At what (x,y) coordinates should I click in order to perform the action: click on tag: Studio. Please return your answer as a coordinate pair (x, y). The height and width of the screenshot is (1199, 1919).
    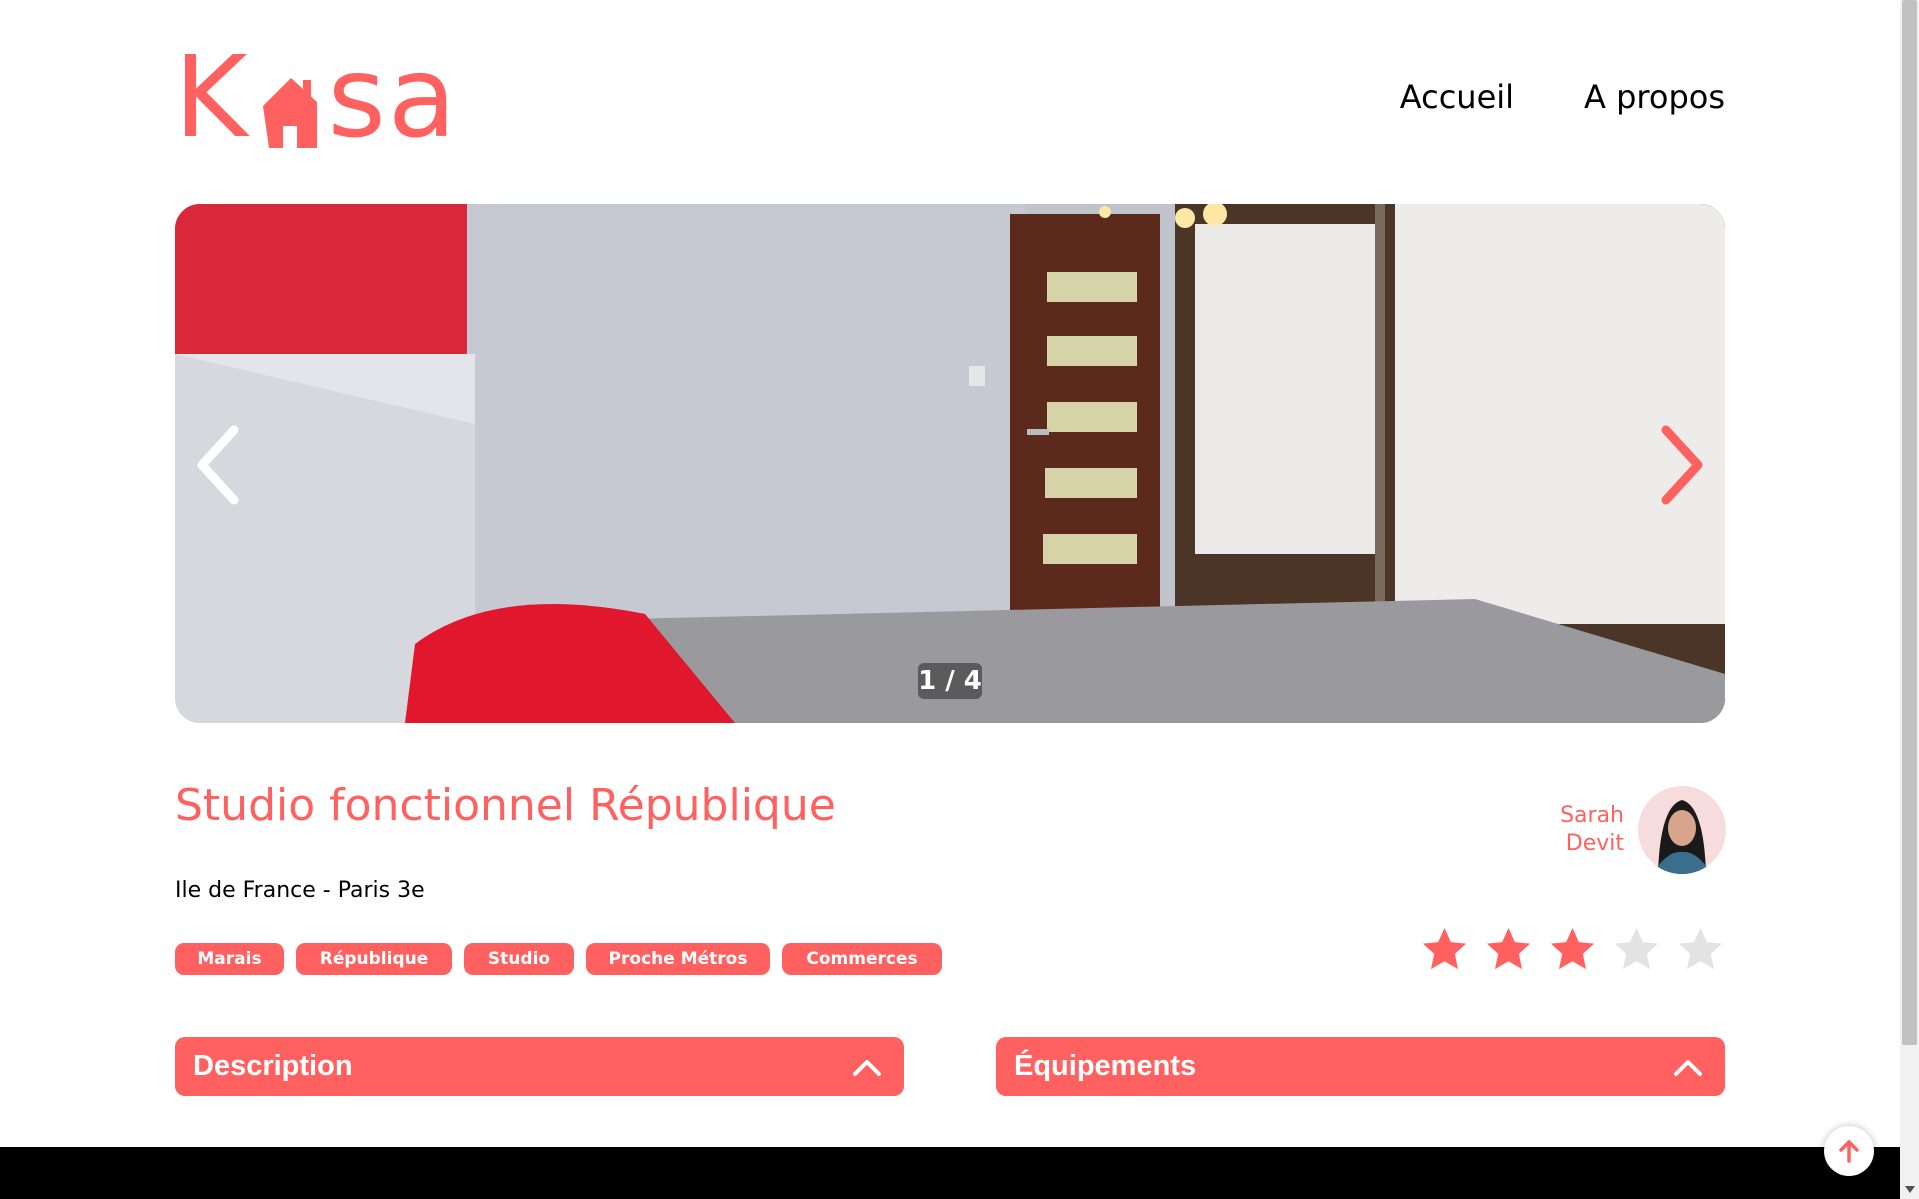
    Looking at the image, I should click on (519, 959).